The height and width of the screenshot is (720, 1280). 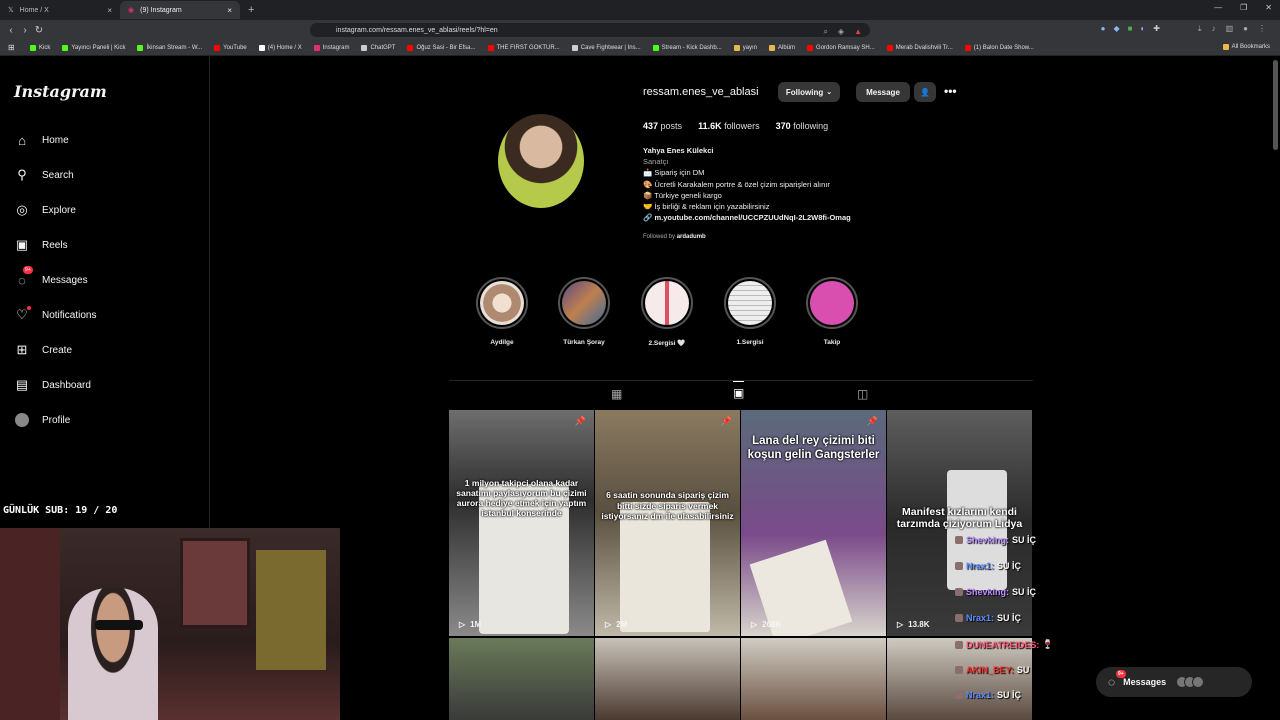 I want to click on bookmark: (4) Home / X, so click(x=280, y=47).